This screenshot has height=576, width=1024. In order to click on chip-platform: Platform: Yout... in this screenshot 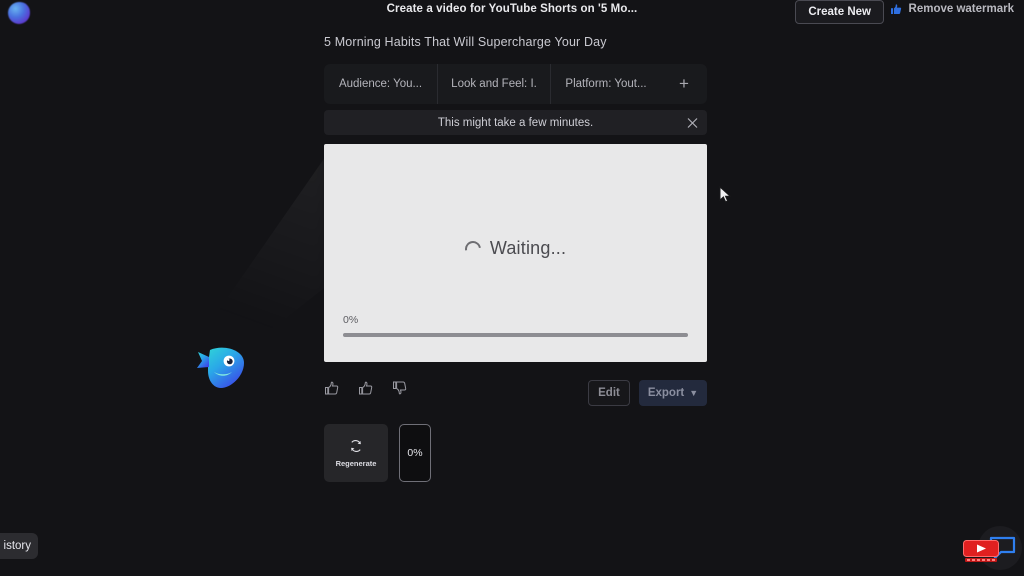, I will do `click(606, 84)`.